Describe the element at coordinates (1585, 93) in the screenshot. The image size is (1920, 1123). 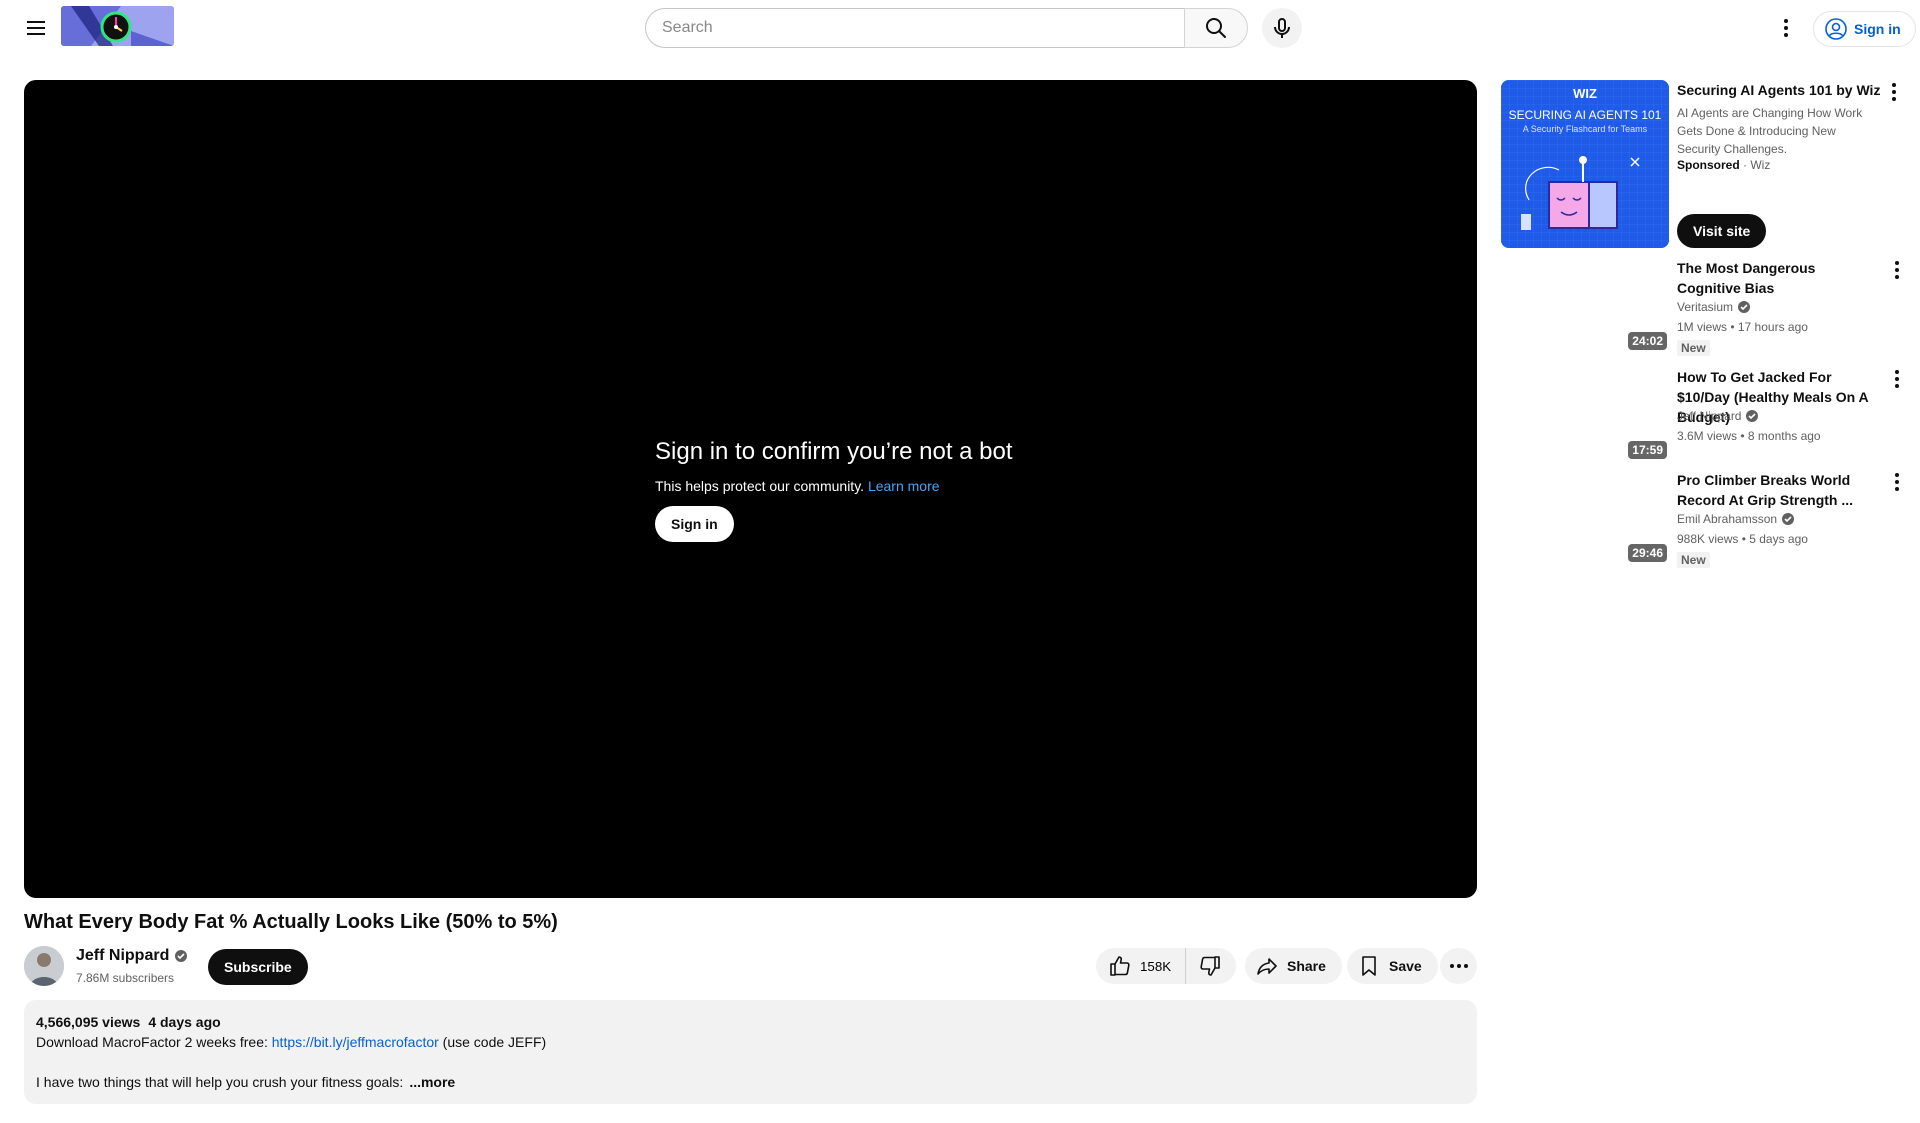
I see `ad-thumb-brand: WIZ` at that location.